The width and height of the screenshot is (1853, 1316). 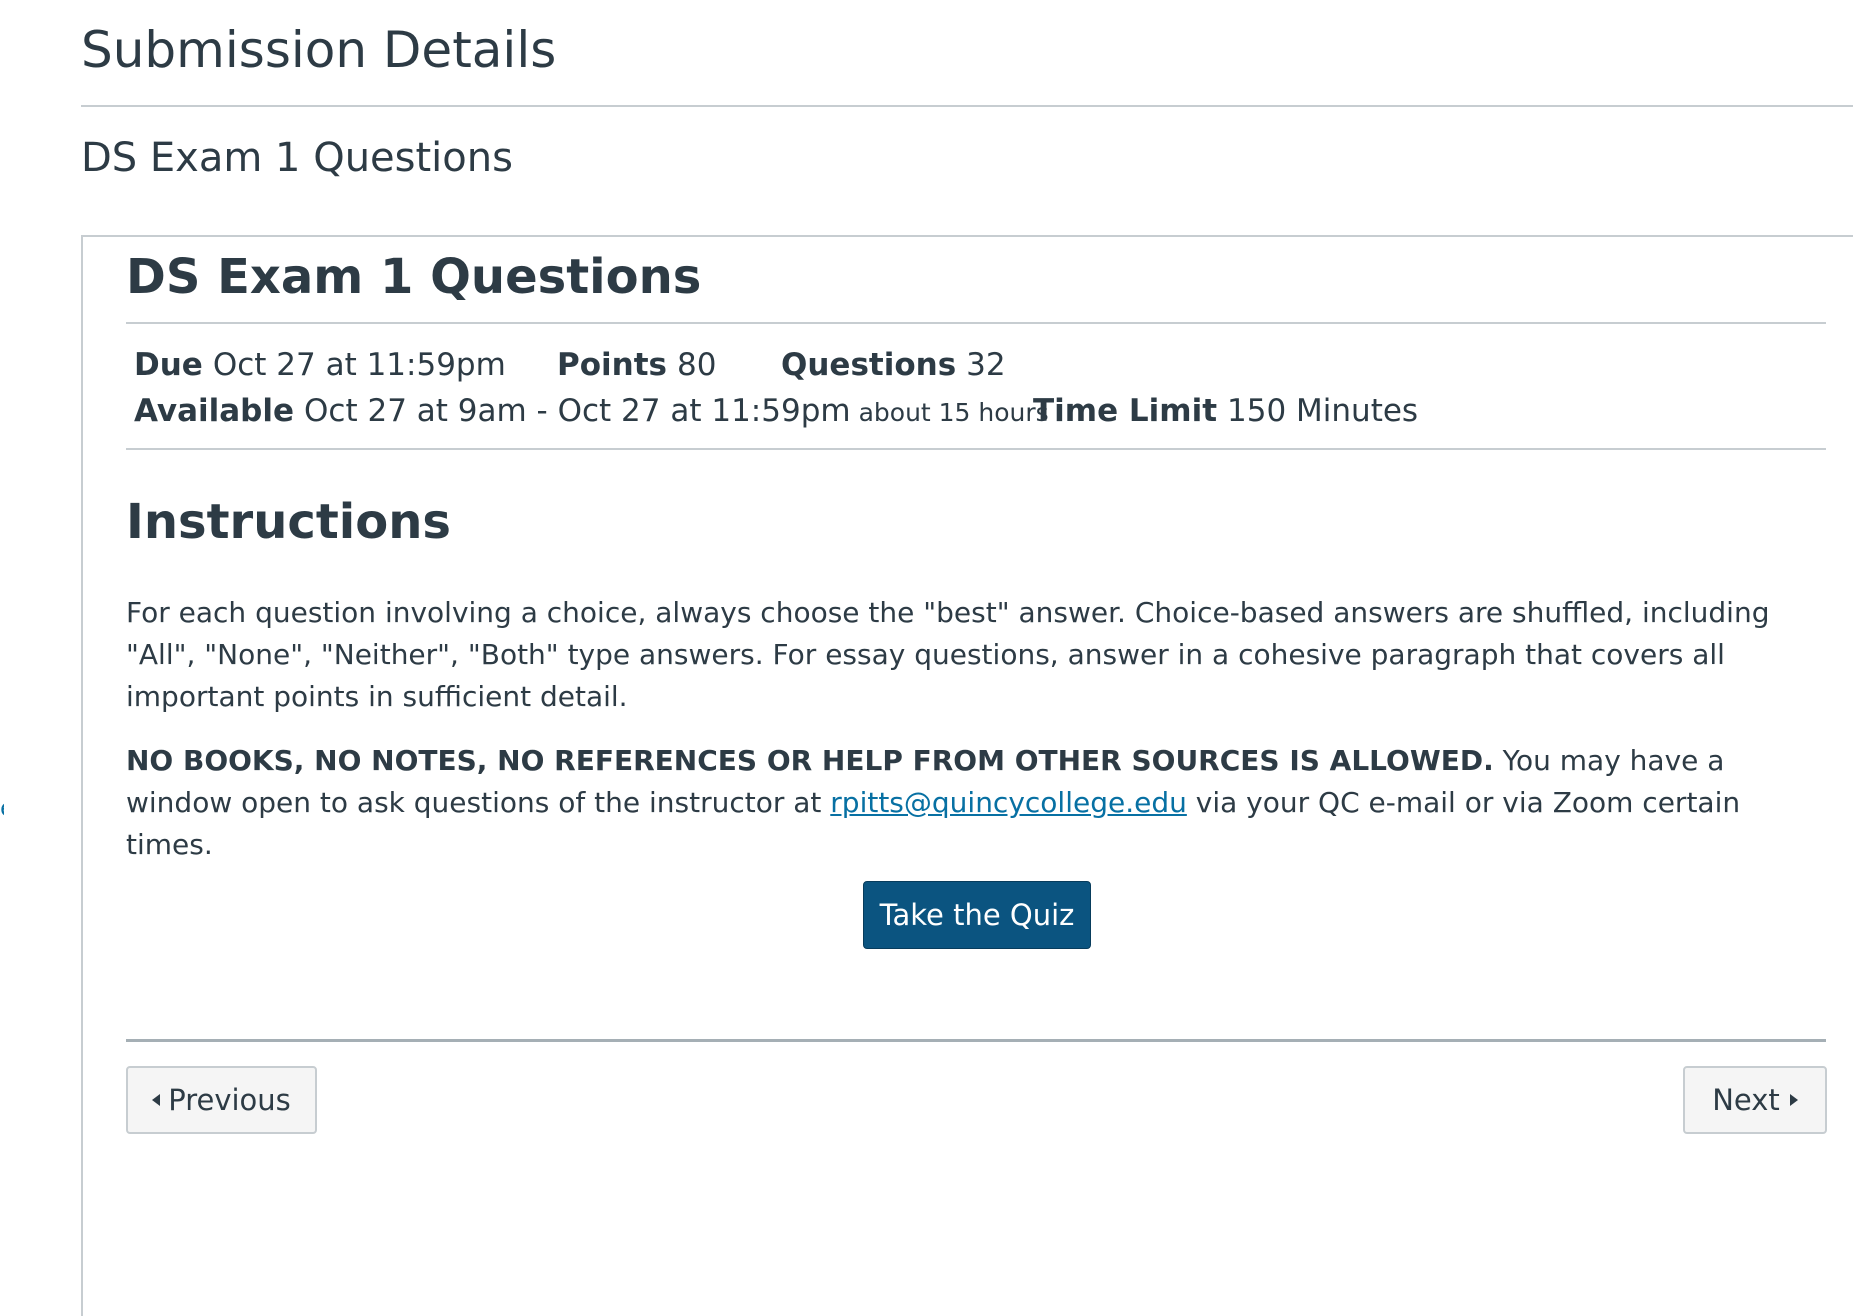 I want to click on instructions-heading: Instructions, so click(x=288, y=522).